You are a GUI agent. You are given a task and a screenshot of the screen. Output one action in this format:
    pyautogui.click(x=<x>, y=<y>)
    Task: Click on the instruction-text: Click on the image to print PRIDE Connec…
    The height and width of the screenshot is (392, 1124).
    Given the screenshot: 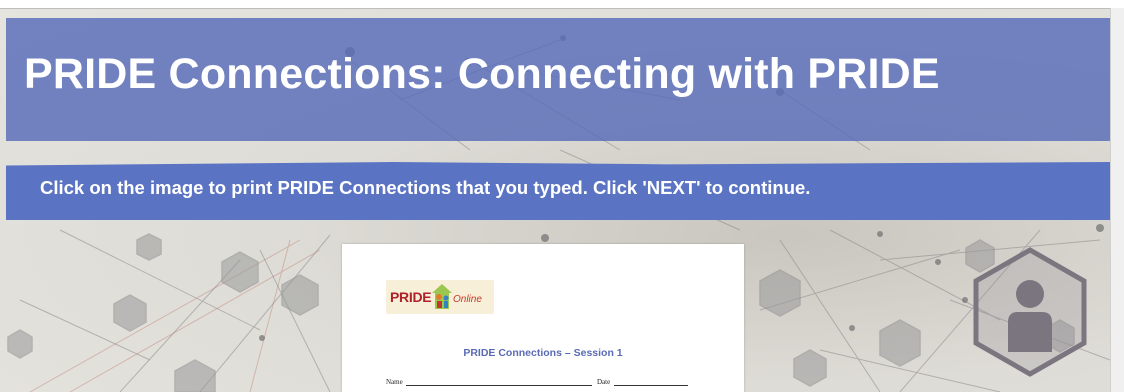 What is the action you would take?
    pyautogui.click(x=425, y=187)
    